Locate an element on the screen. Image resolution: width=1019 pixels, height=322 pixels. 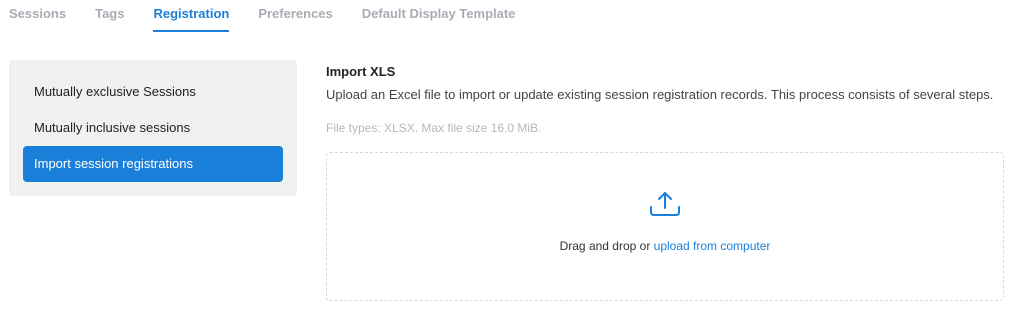
tab-preferences: Preferences is located at coordinates (295, 16).